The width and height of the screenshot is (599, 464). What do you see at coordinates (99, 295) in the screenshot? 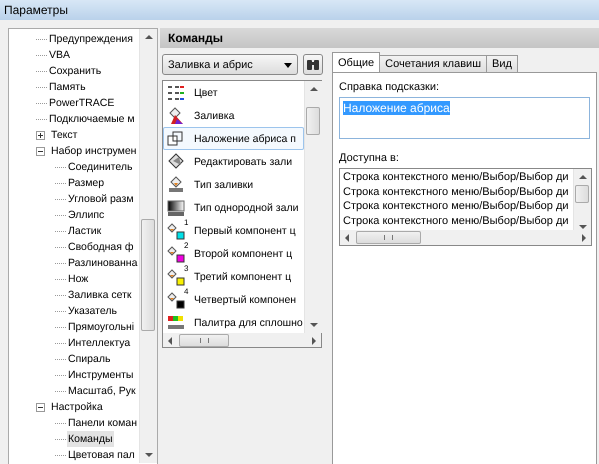
I see `tree-item: Заливка сетк` at bounding box center [99, 295].